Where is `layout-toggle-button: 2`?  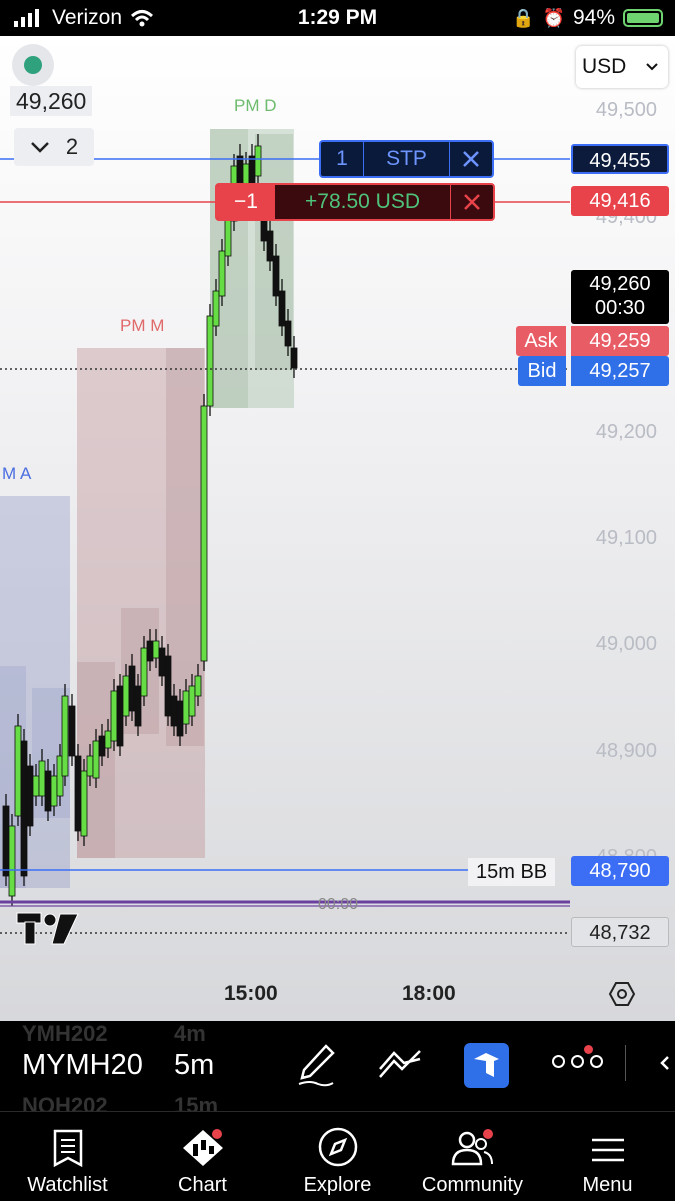
layout-toggle-button: 2 is located at coordinates (54, 147).